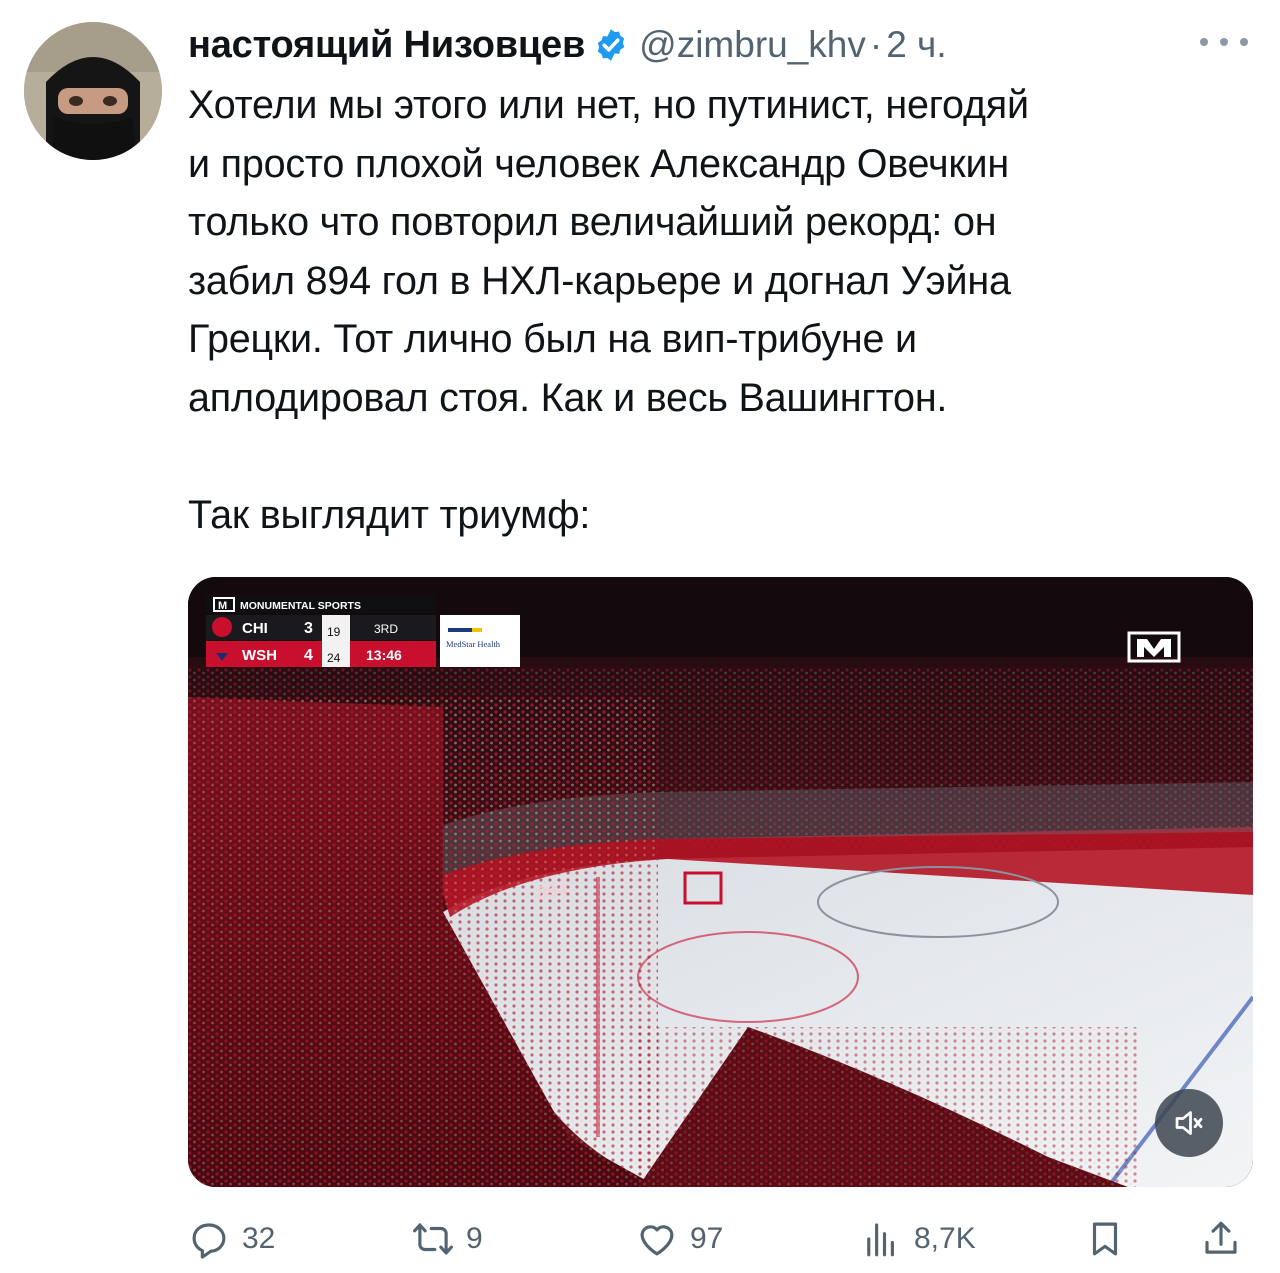 The width and height of the screenshot is (1280, 1273). What do you see at coordinates (474, 1238) in the screenshot?
I see `repost-count: 9` at bounding box center [474, 1238].